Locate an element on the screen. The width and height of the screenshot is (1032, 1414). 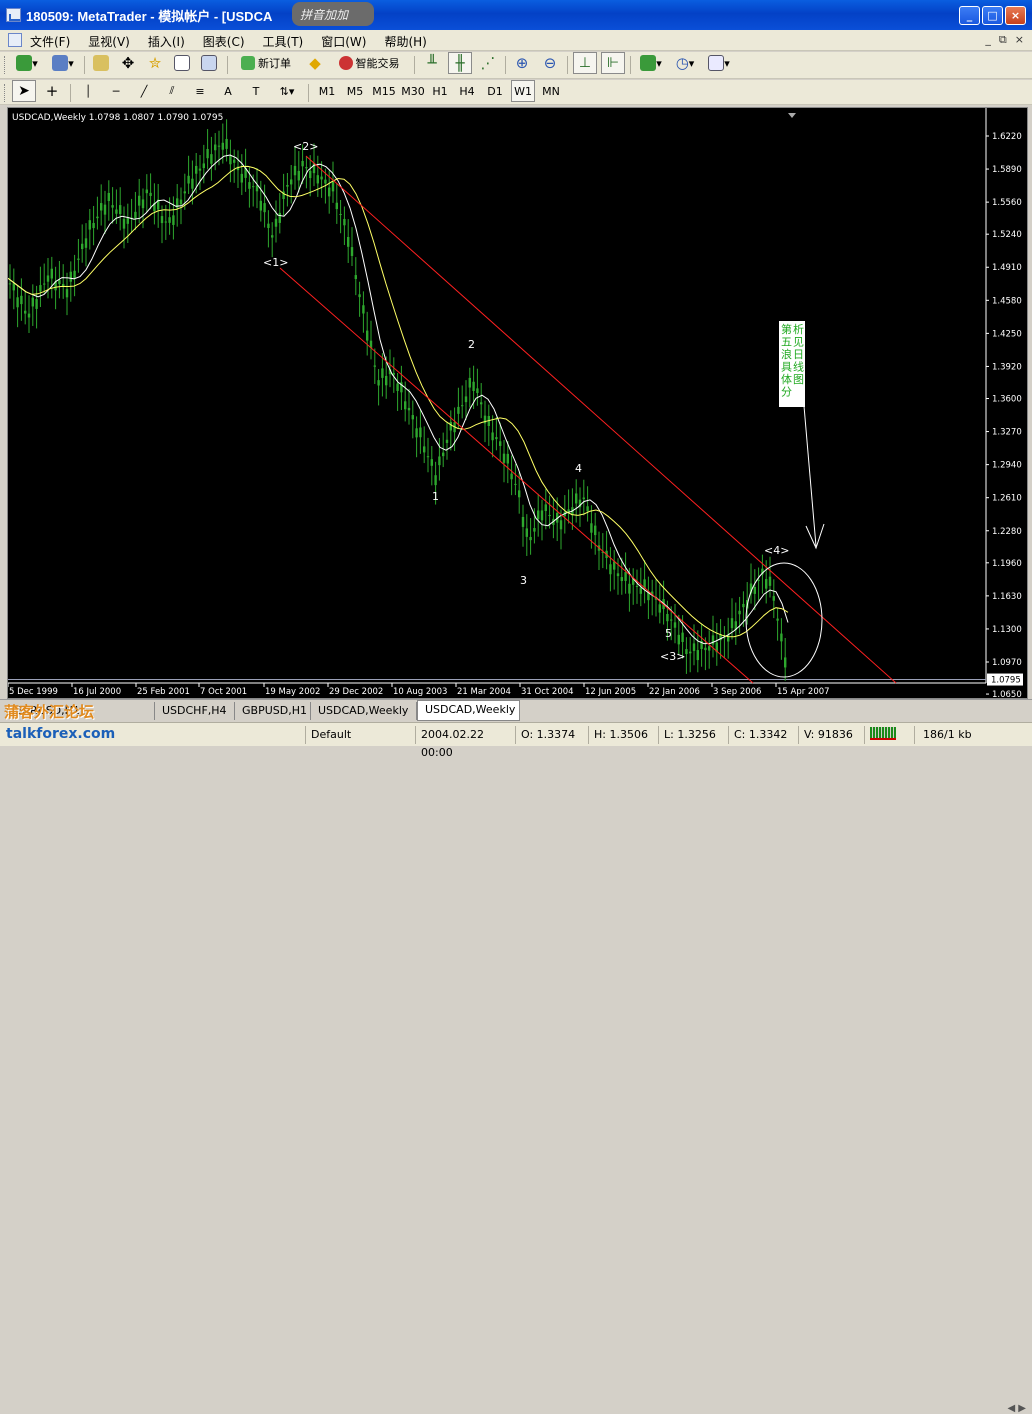
cursor-tool: ➤ is located at coordinates (24, 91).